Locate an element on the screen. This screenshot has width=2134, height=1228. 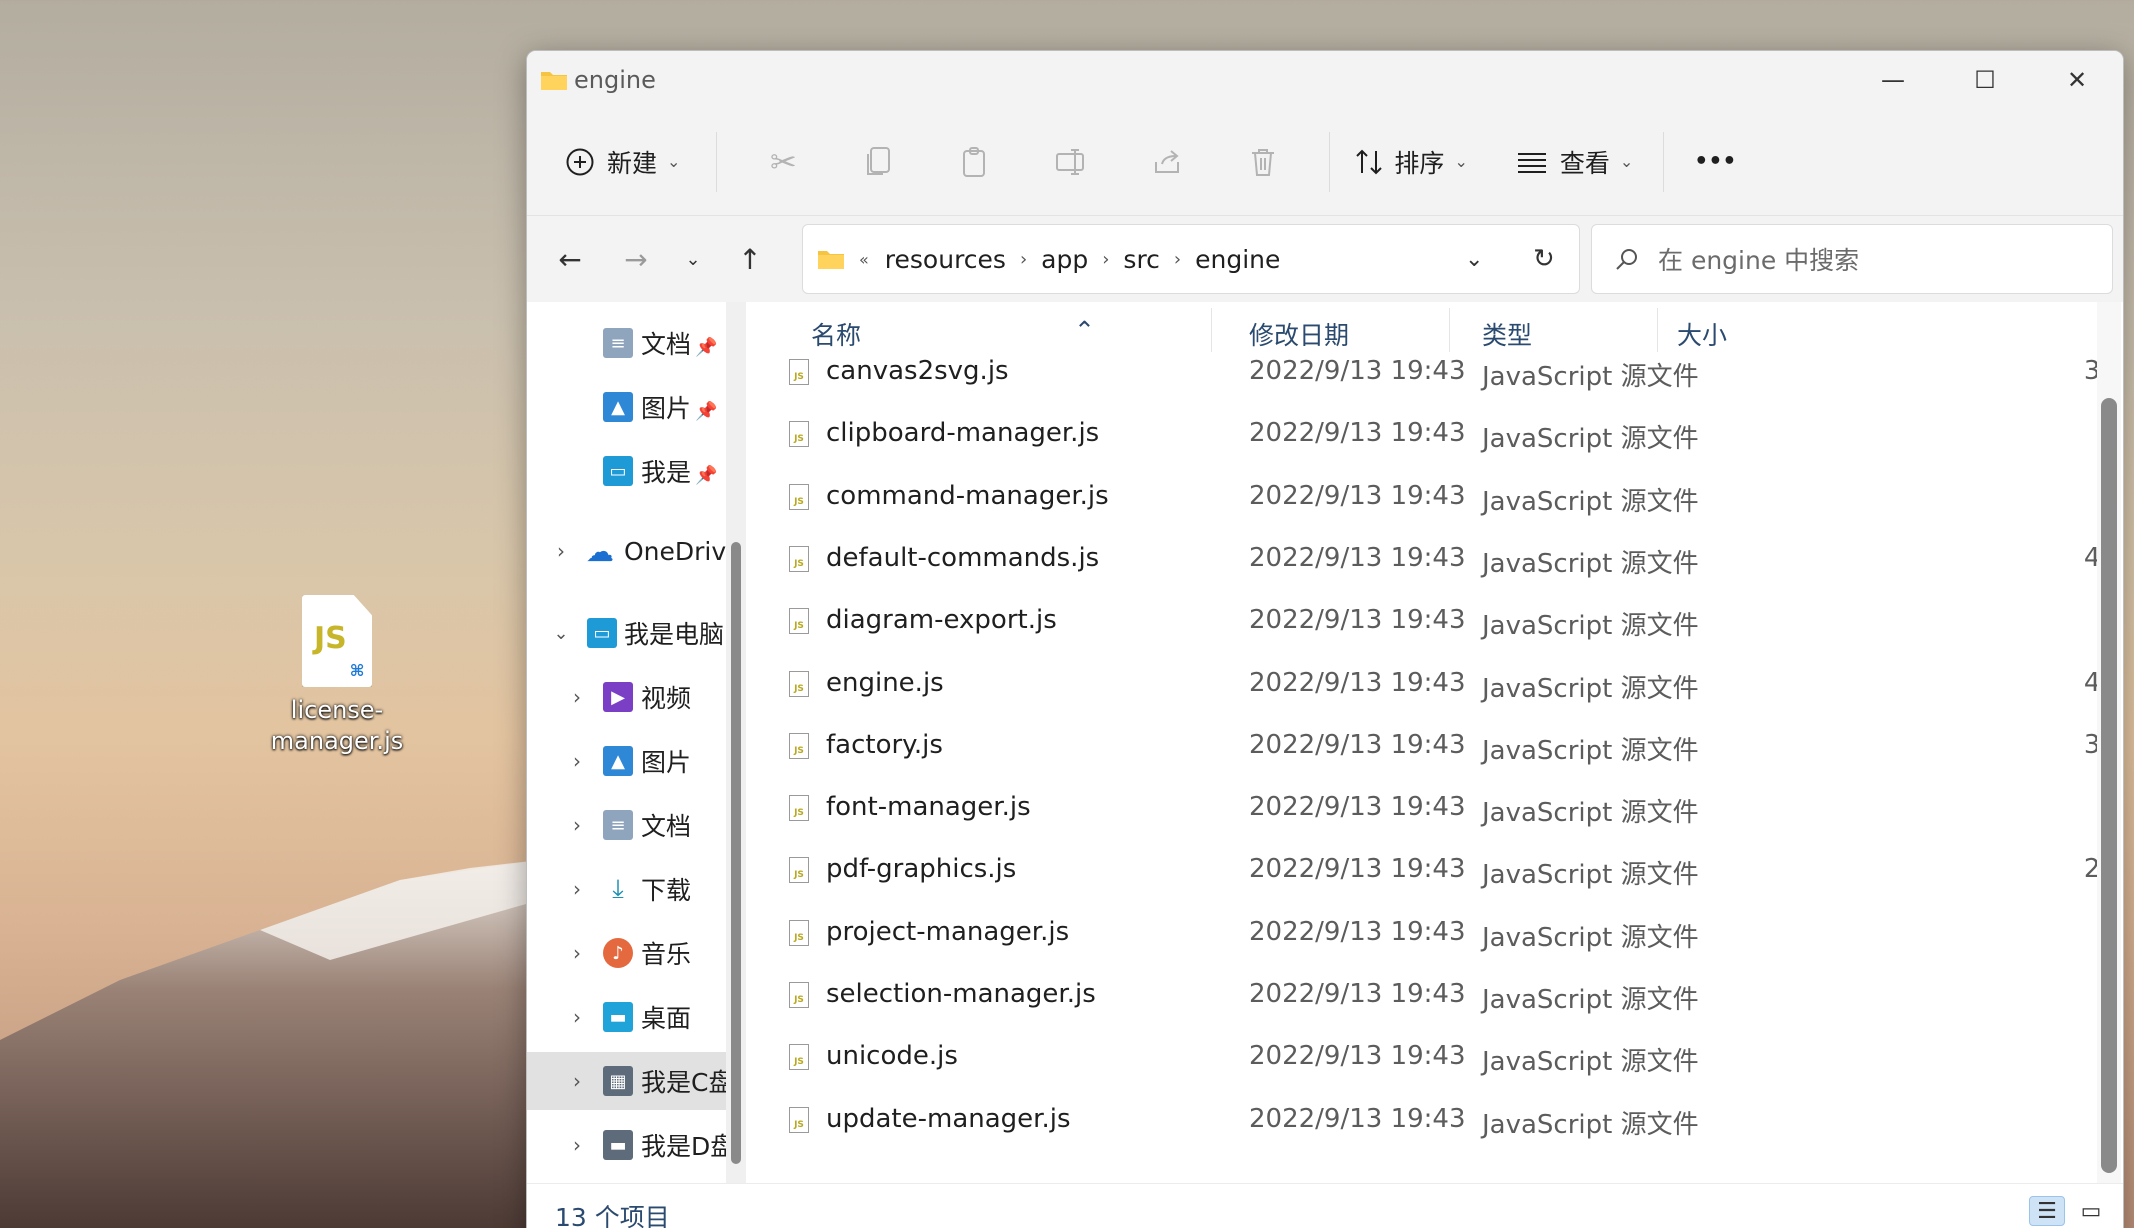
folder-icon is located at coordinates (831, 260).